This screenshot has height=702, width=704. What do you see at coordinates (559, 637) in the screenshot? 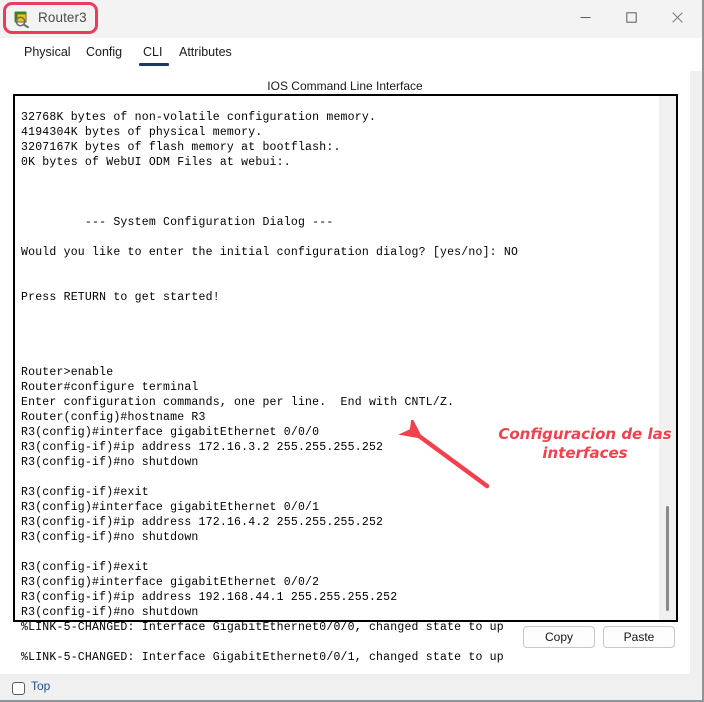
I see `copy-button: Copy` at bounding box center [559, 637].